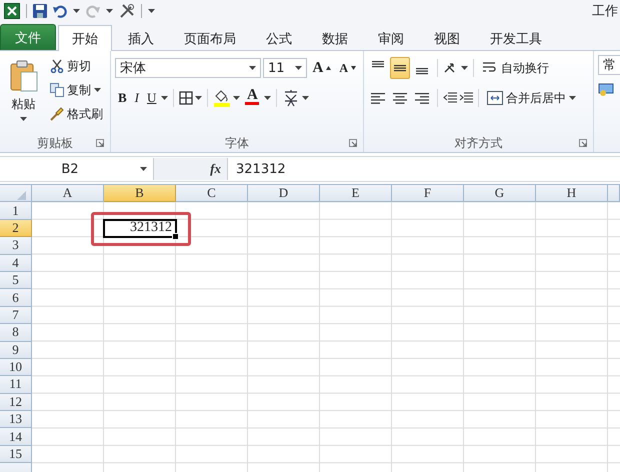 The width and height of the screenshot is (620, 472). What do you see at coordinates (215, 169) in the screenshot?
I see `insert-function-button: fx` at bounding box center [215, 169].